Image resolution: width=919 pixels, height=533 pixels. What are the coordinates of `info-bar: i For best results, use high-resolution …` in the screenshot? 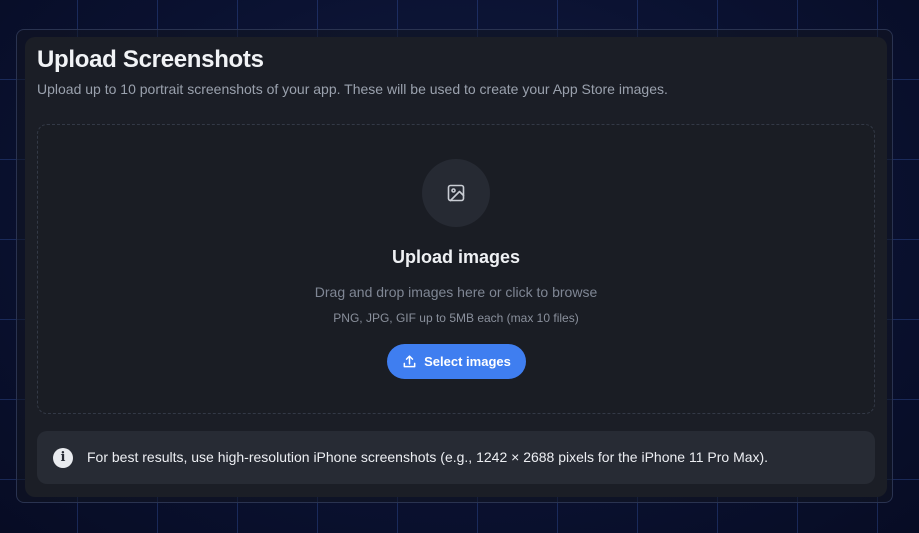 It's located at (456, 457).